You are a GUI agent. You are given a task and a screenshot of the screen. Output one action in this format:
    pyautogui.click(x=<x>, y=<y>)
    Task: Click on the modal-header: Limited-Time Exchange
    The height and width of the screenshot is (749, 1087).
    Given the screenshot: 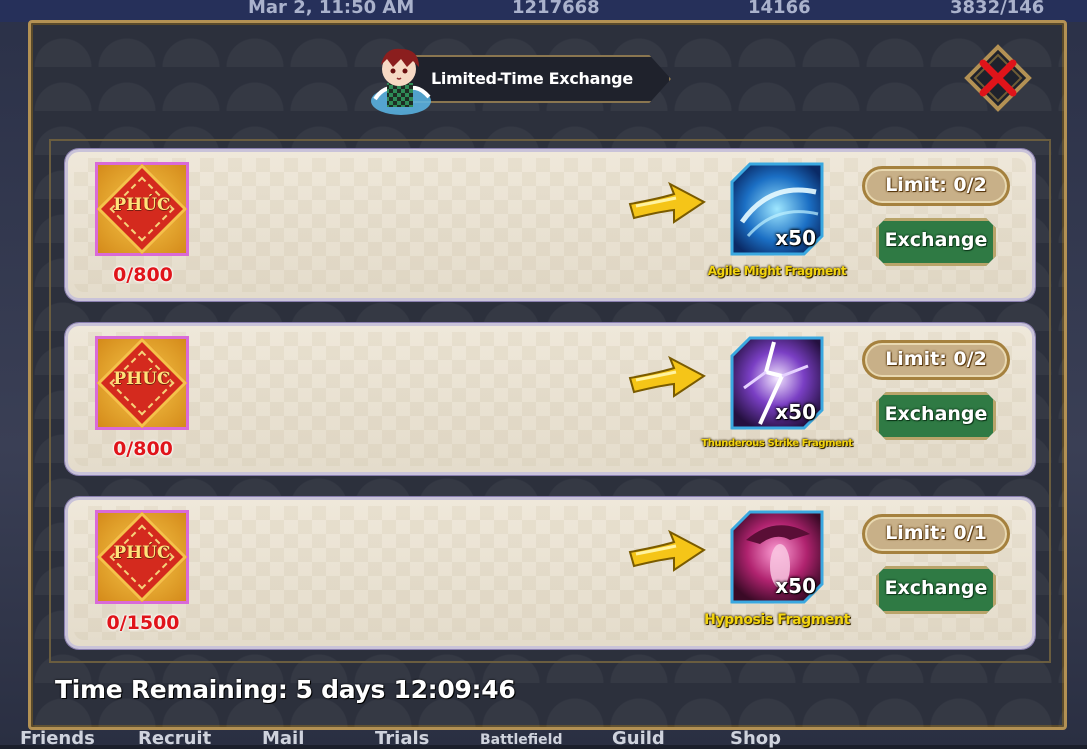 What is the action you would take?
    pyautogui.click(x=521, y=81)
    